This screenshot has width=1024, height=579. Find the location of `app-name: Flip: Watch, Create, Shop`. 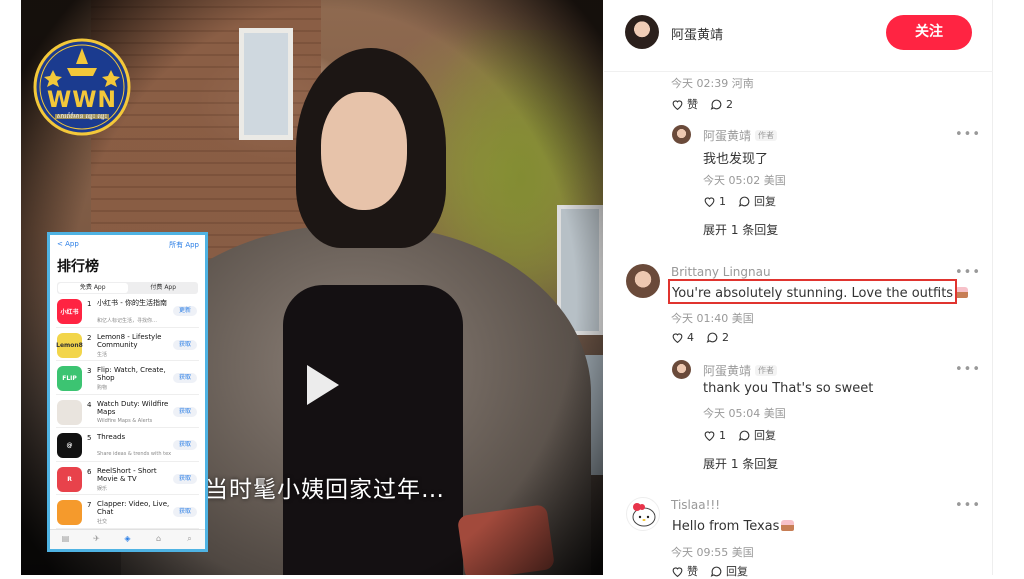

app-name: Flip: Watch, Create, Shop is located at coordinates (131, 374).